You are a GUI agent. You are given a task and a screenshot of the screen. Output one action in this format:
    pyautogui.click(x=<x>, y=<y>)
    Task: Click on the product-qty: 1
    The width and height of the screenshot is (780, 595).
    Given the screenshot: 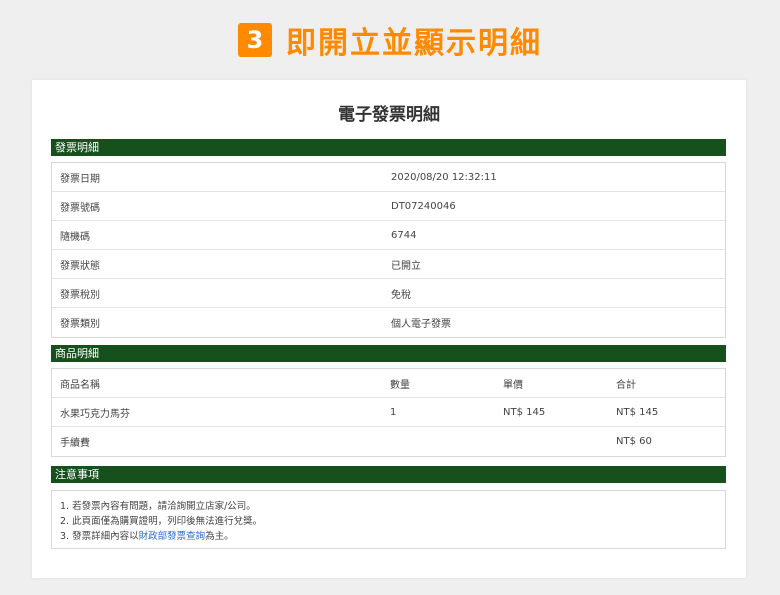 What is the action you would take?
    pyautogui.click(x=393, y=412)
    